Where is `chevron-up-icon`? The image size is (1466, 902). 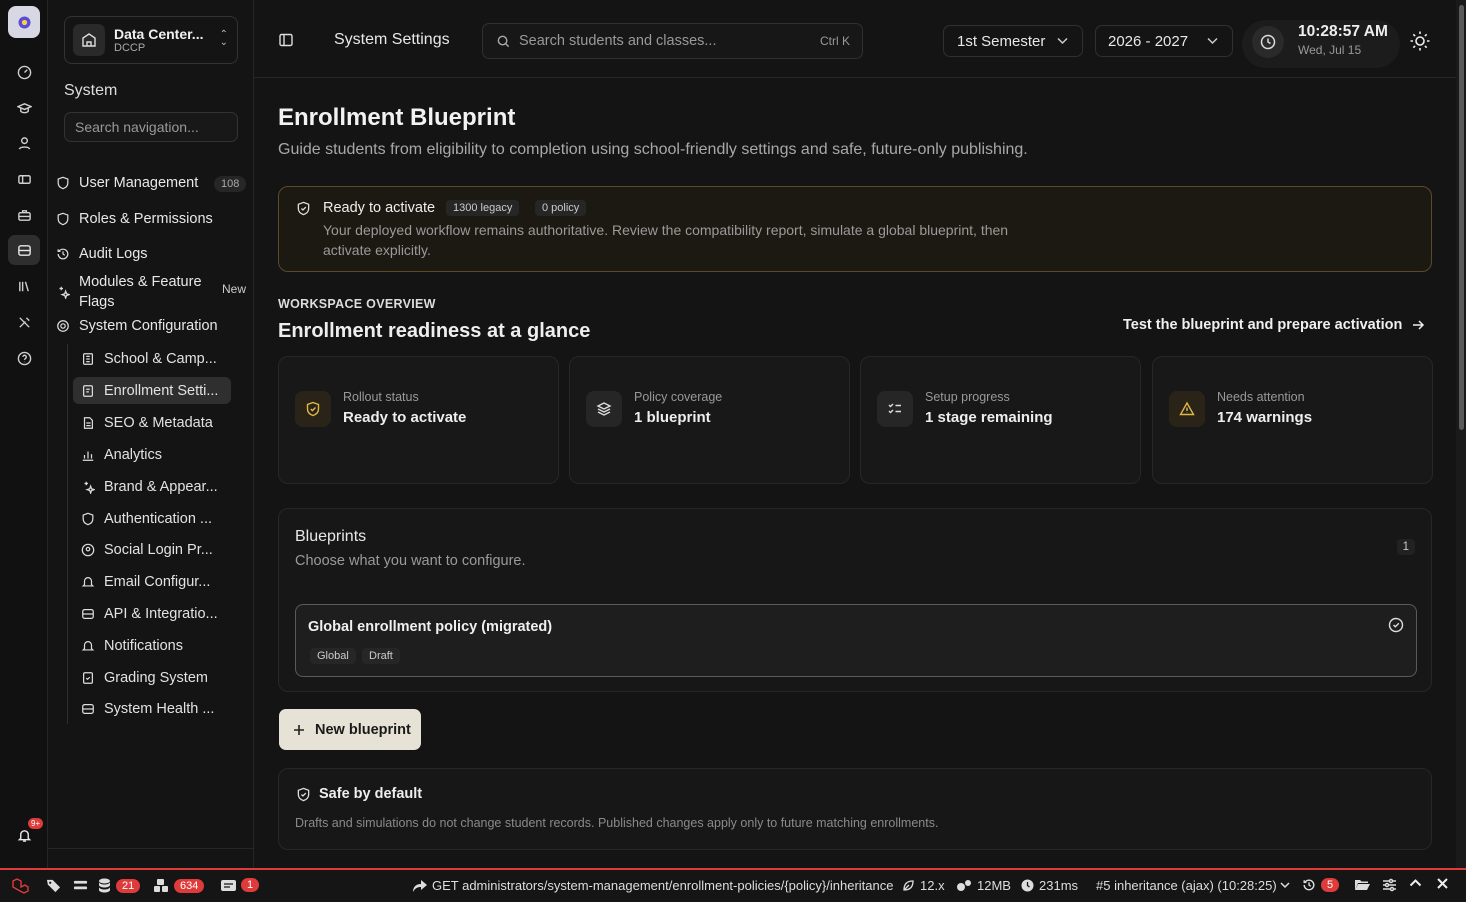
chevron-up-icon is located at coordinates (1415, 882).